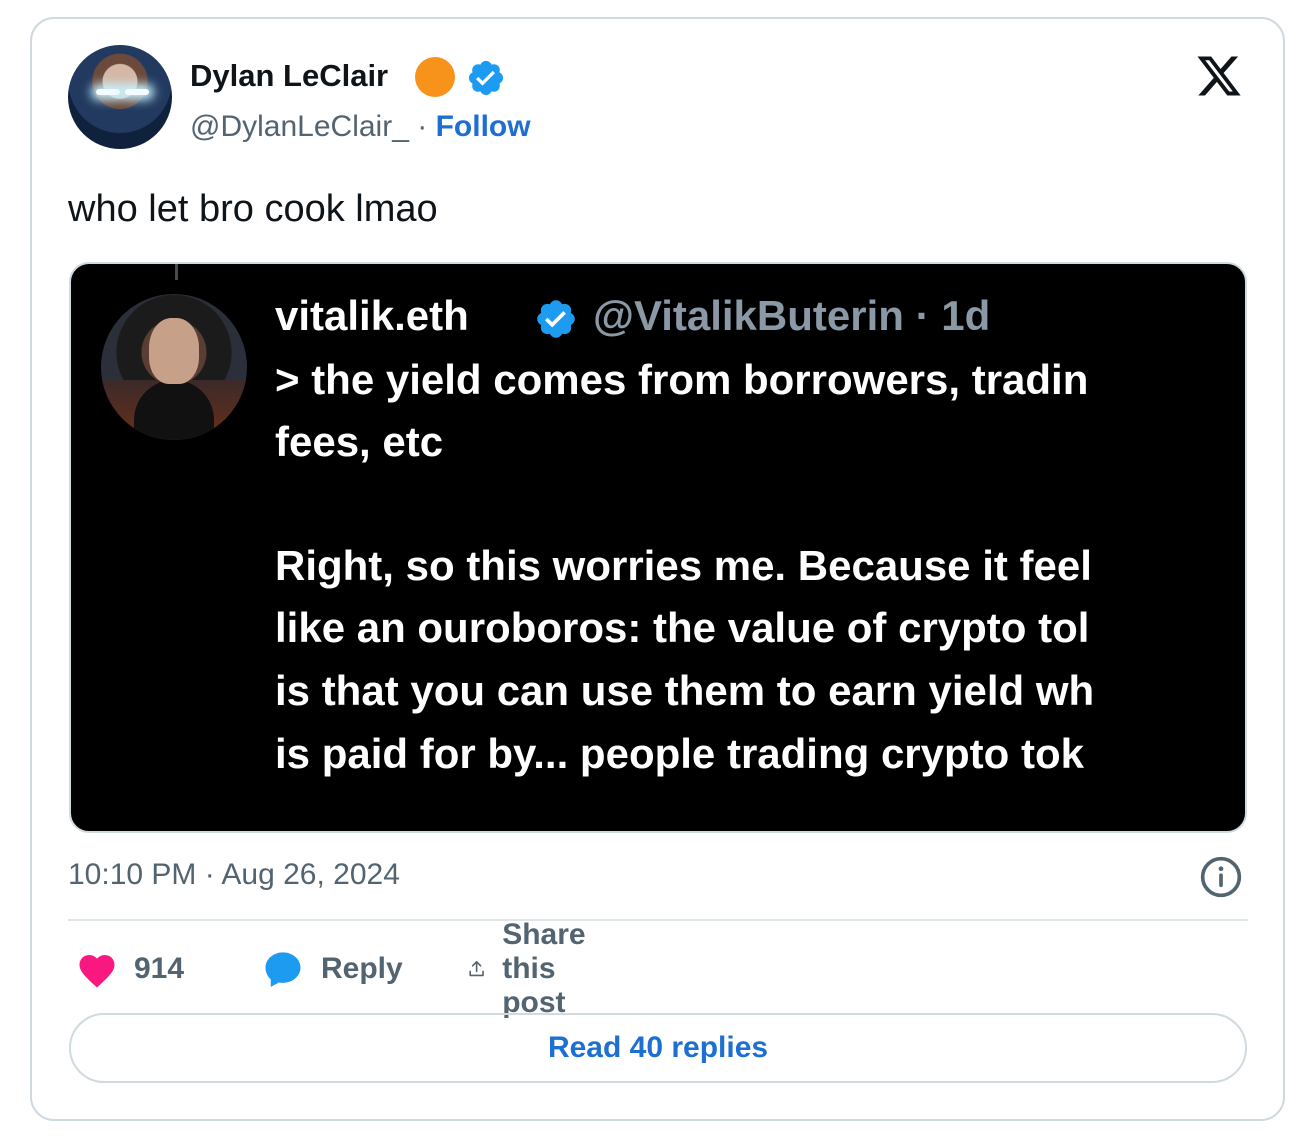 The image size is (1311, 1143). I want to click on orange-circle-badge, so click(435, 77).